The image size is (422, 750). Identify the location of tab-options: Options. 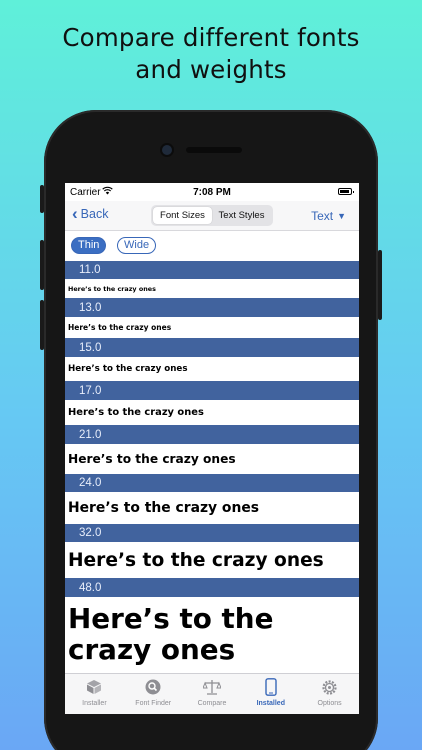
(329, 694).